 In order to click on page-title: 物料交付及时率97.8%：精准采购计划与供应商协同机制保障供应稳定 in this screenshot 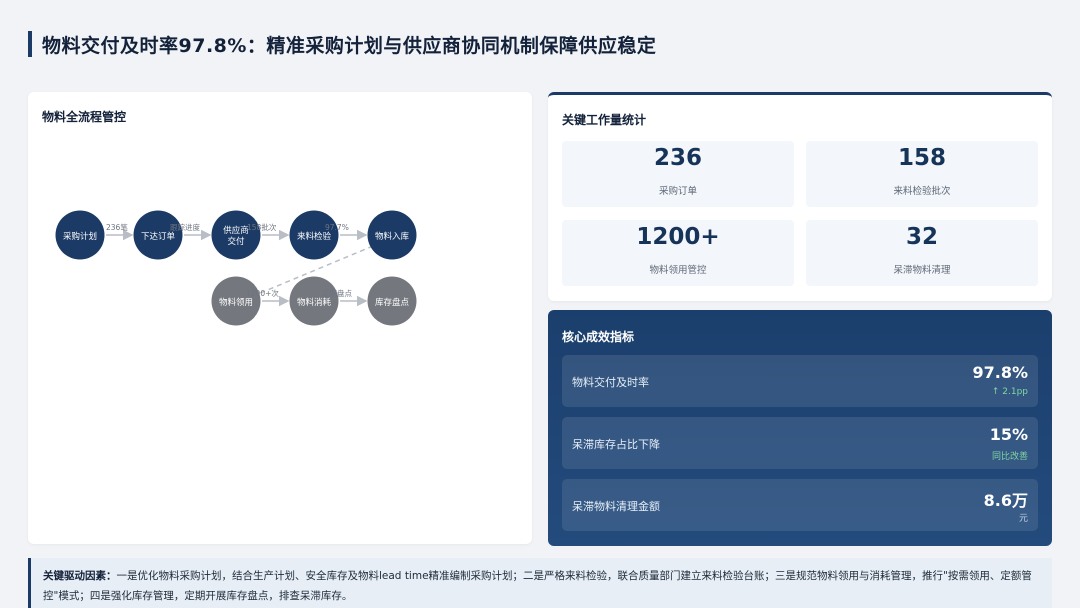, I will do `click(349, 45)`.